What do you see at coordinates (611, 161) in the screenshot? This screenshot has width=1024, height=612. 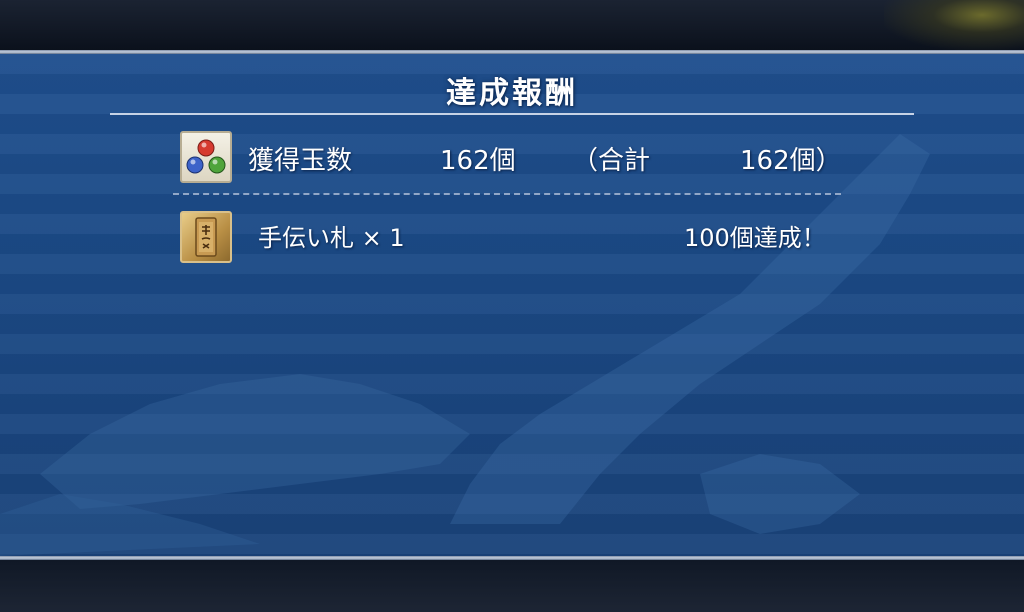 I see `orbs-total-label: （合計` at bounding box center [611, 161].